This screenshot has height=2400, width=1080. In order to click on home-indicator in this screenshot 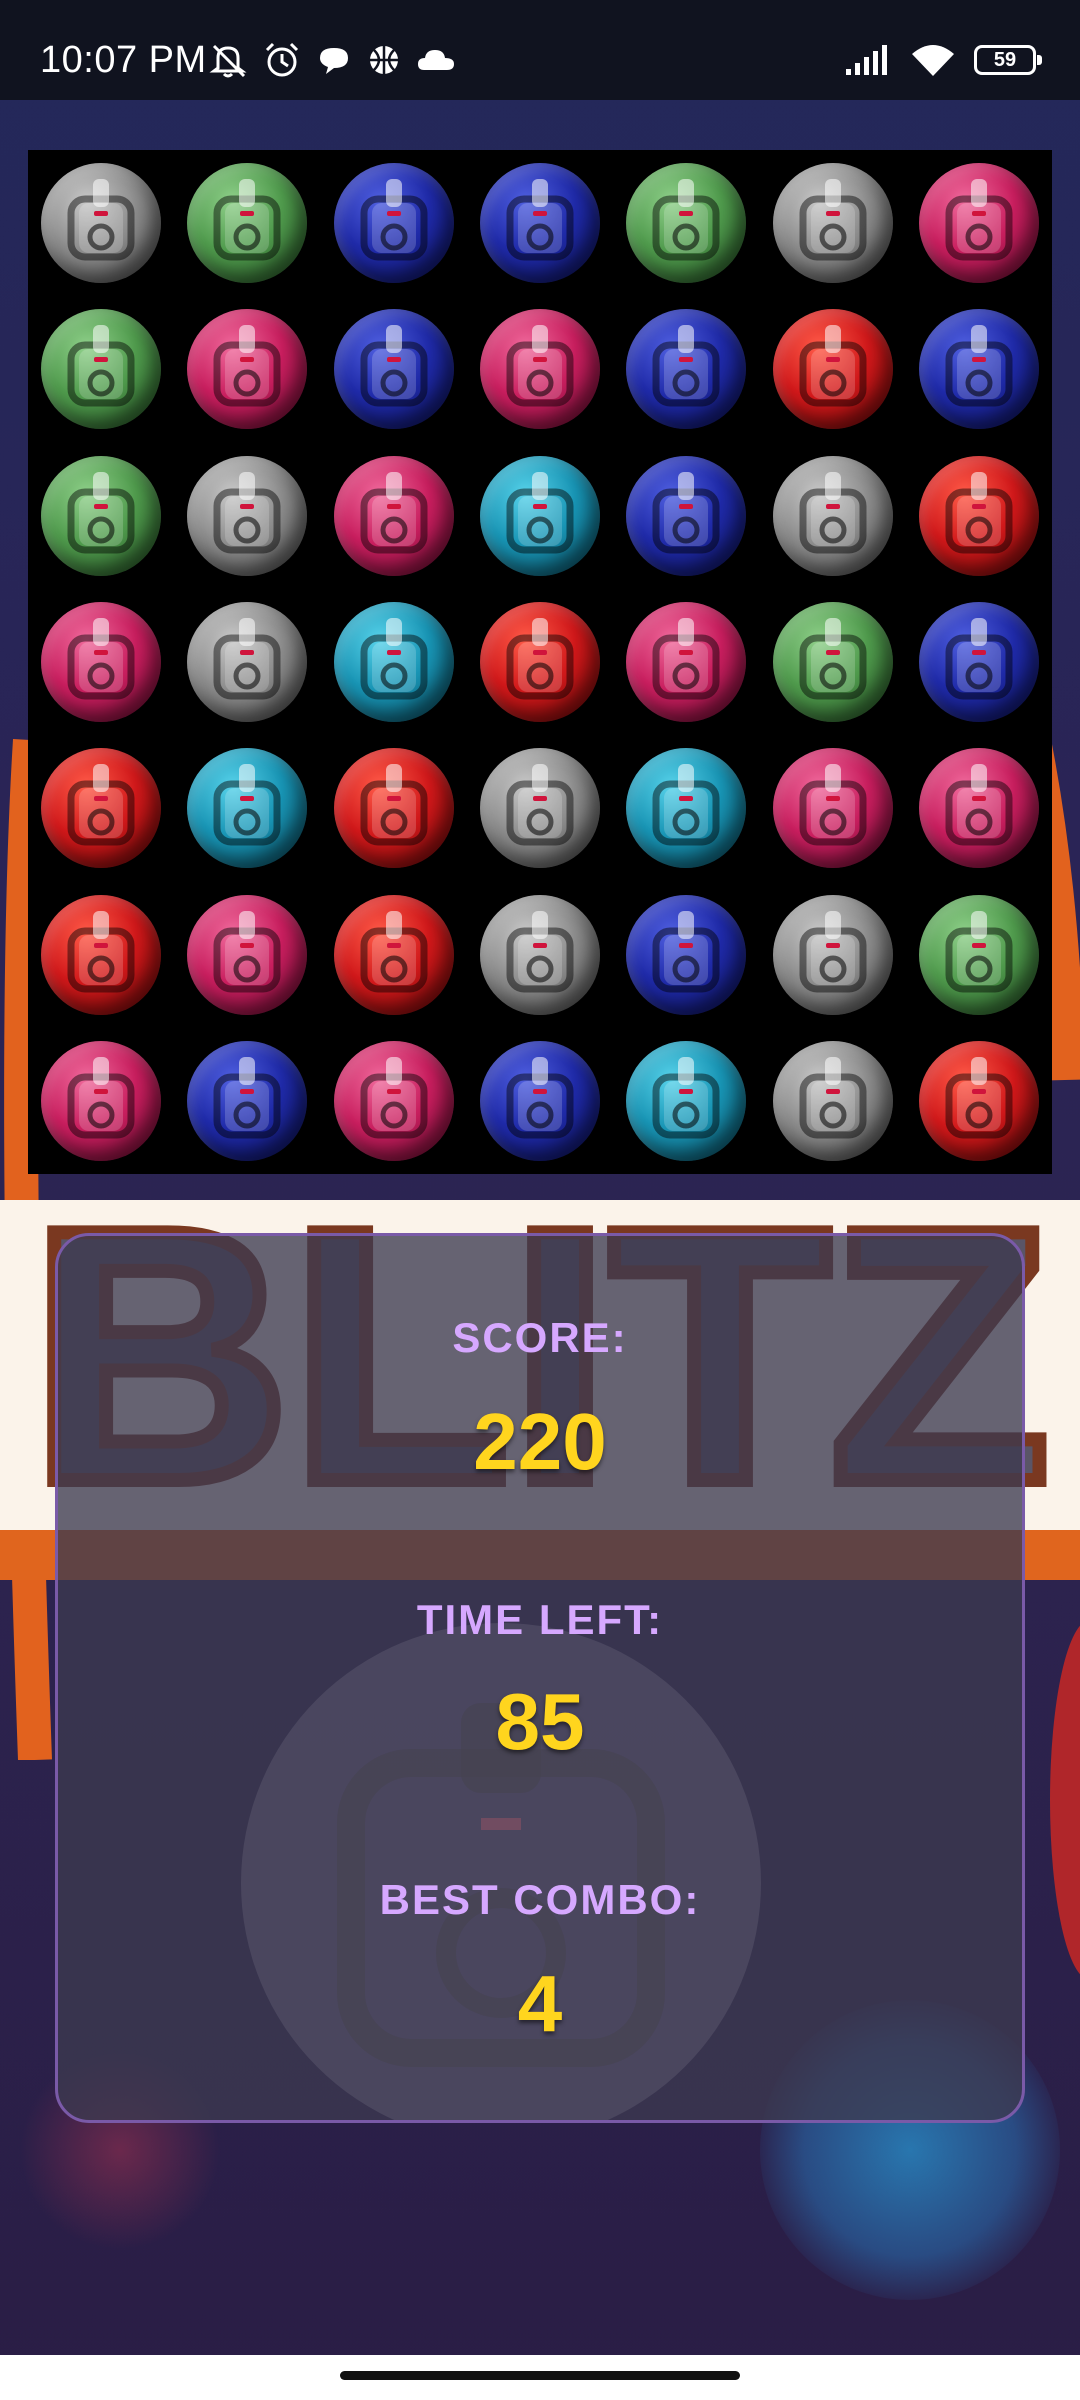, I will do `click(540, 2375)`.